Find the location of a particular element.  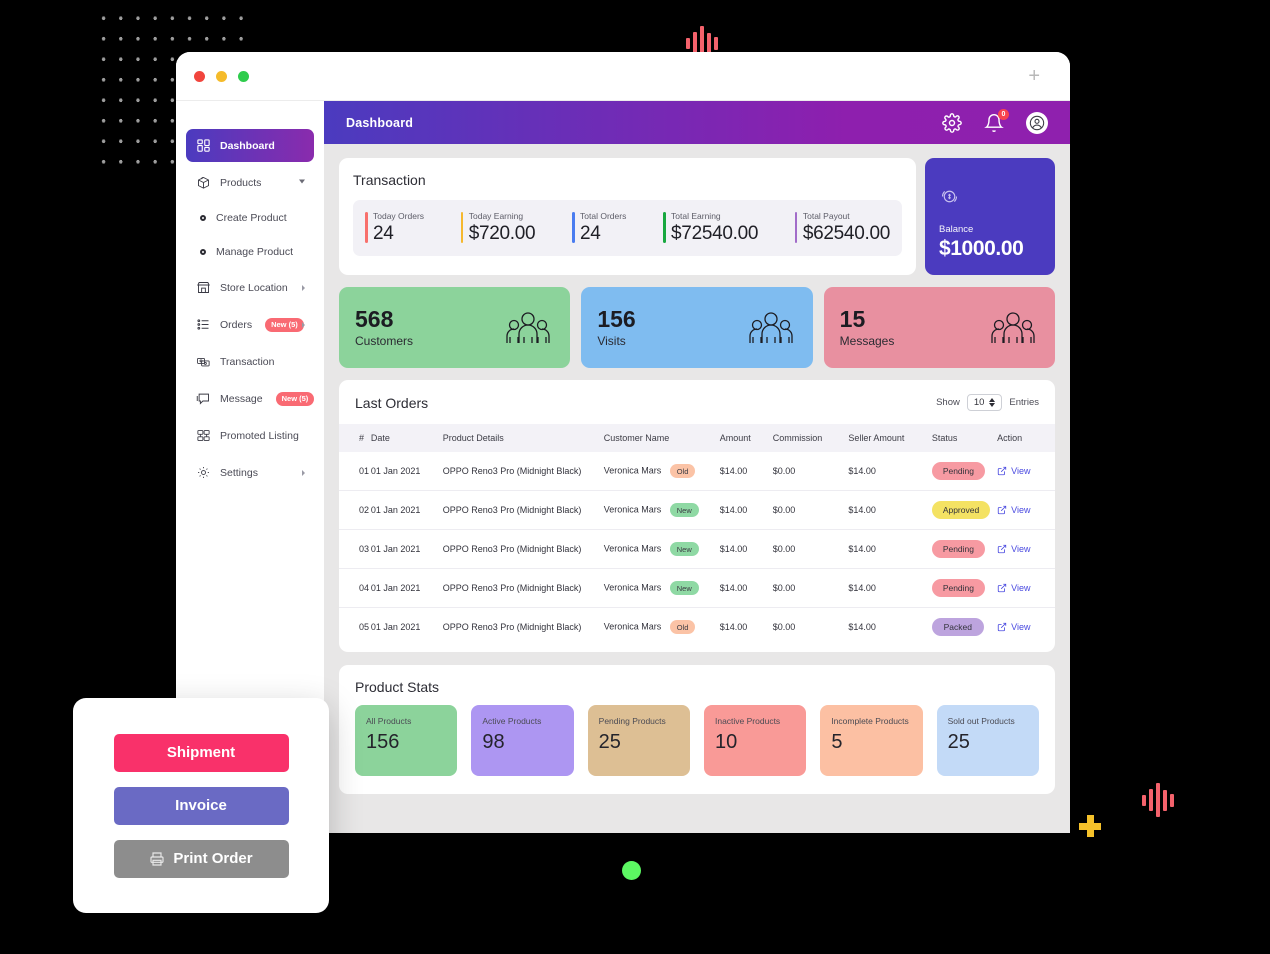

sidebar-item-orders: Orders New (5) is located at coordinates (250, 324).